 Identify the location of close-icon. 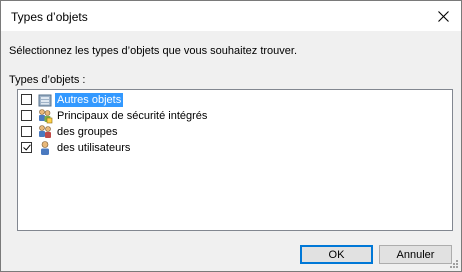
(443, 16).